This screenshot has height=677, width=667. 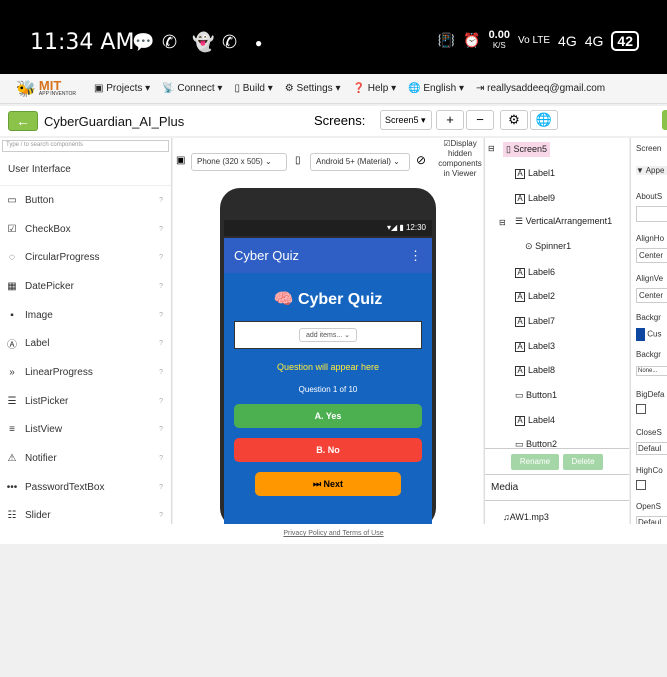 I want to click on palette-item-image: ▪ Image?, so click(x=85, y=315).